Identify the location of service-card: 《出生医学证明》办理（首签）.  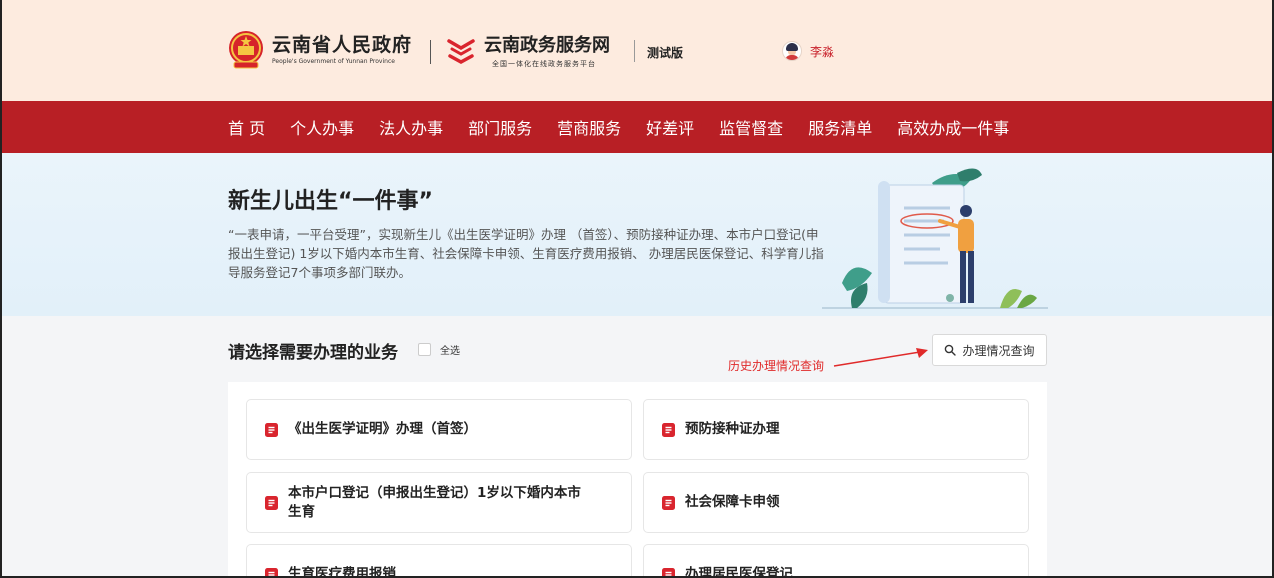
(439, 429).